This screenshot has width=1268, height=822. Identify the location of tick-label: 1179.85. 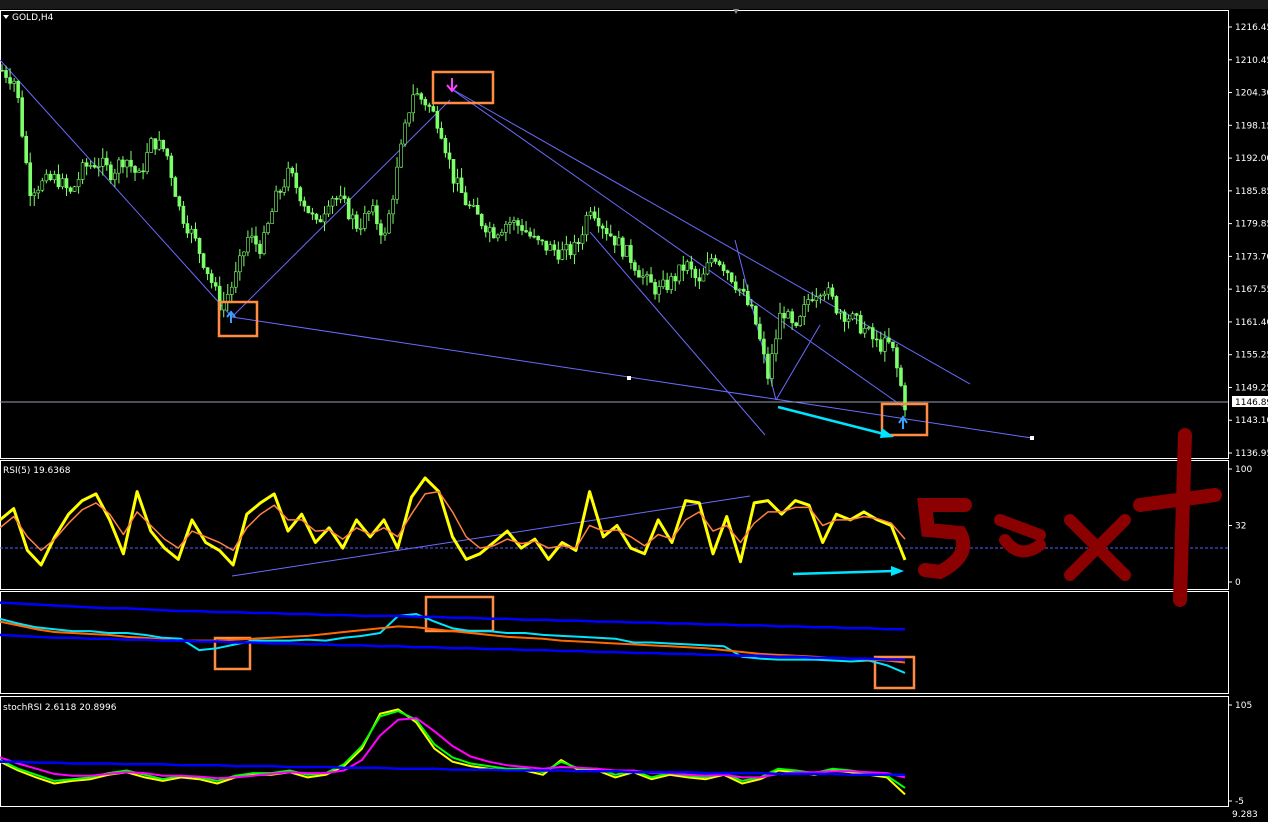
(1251, 225).